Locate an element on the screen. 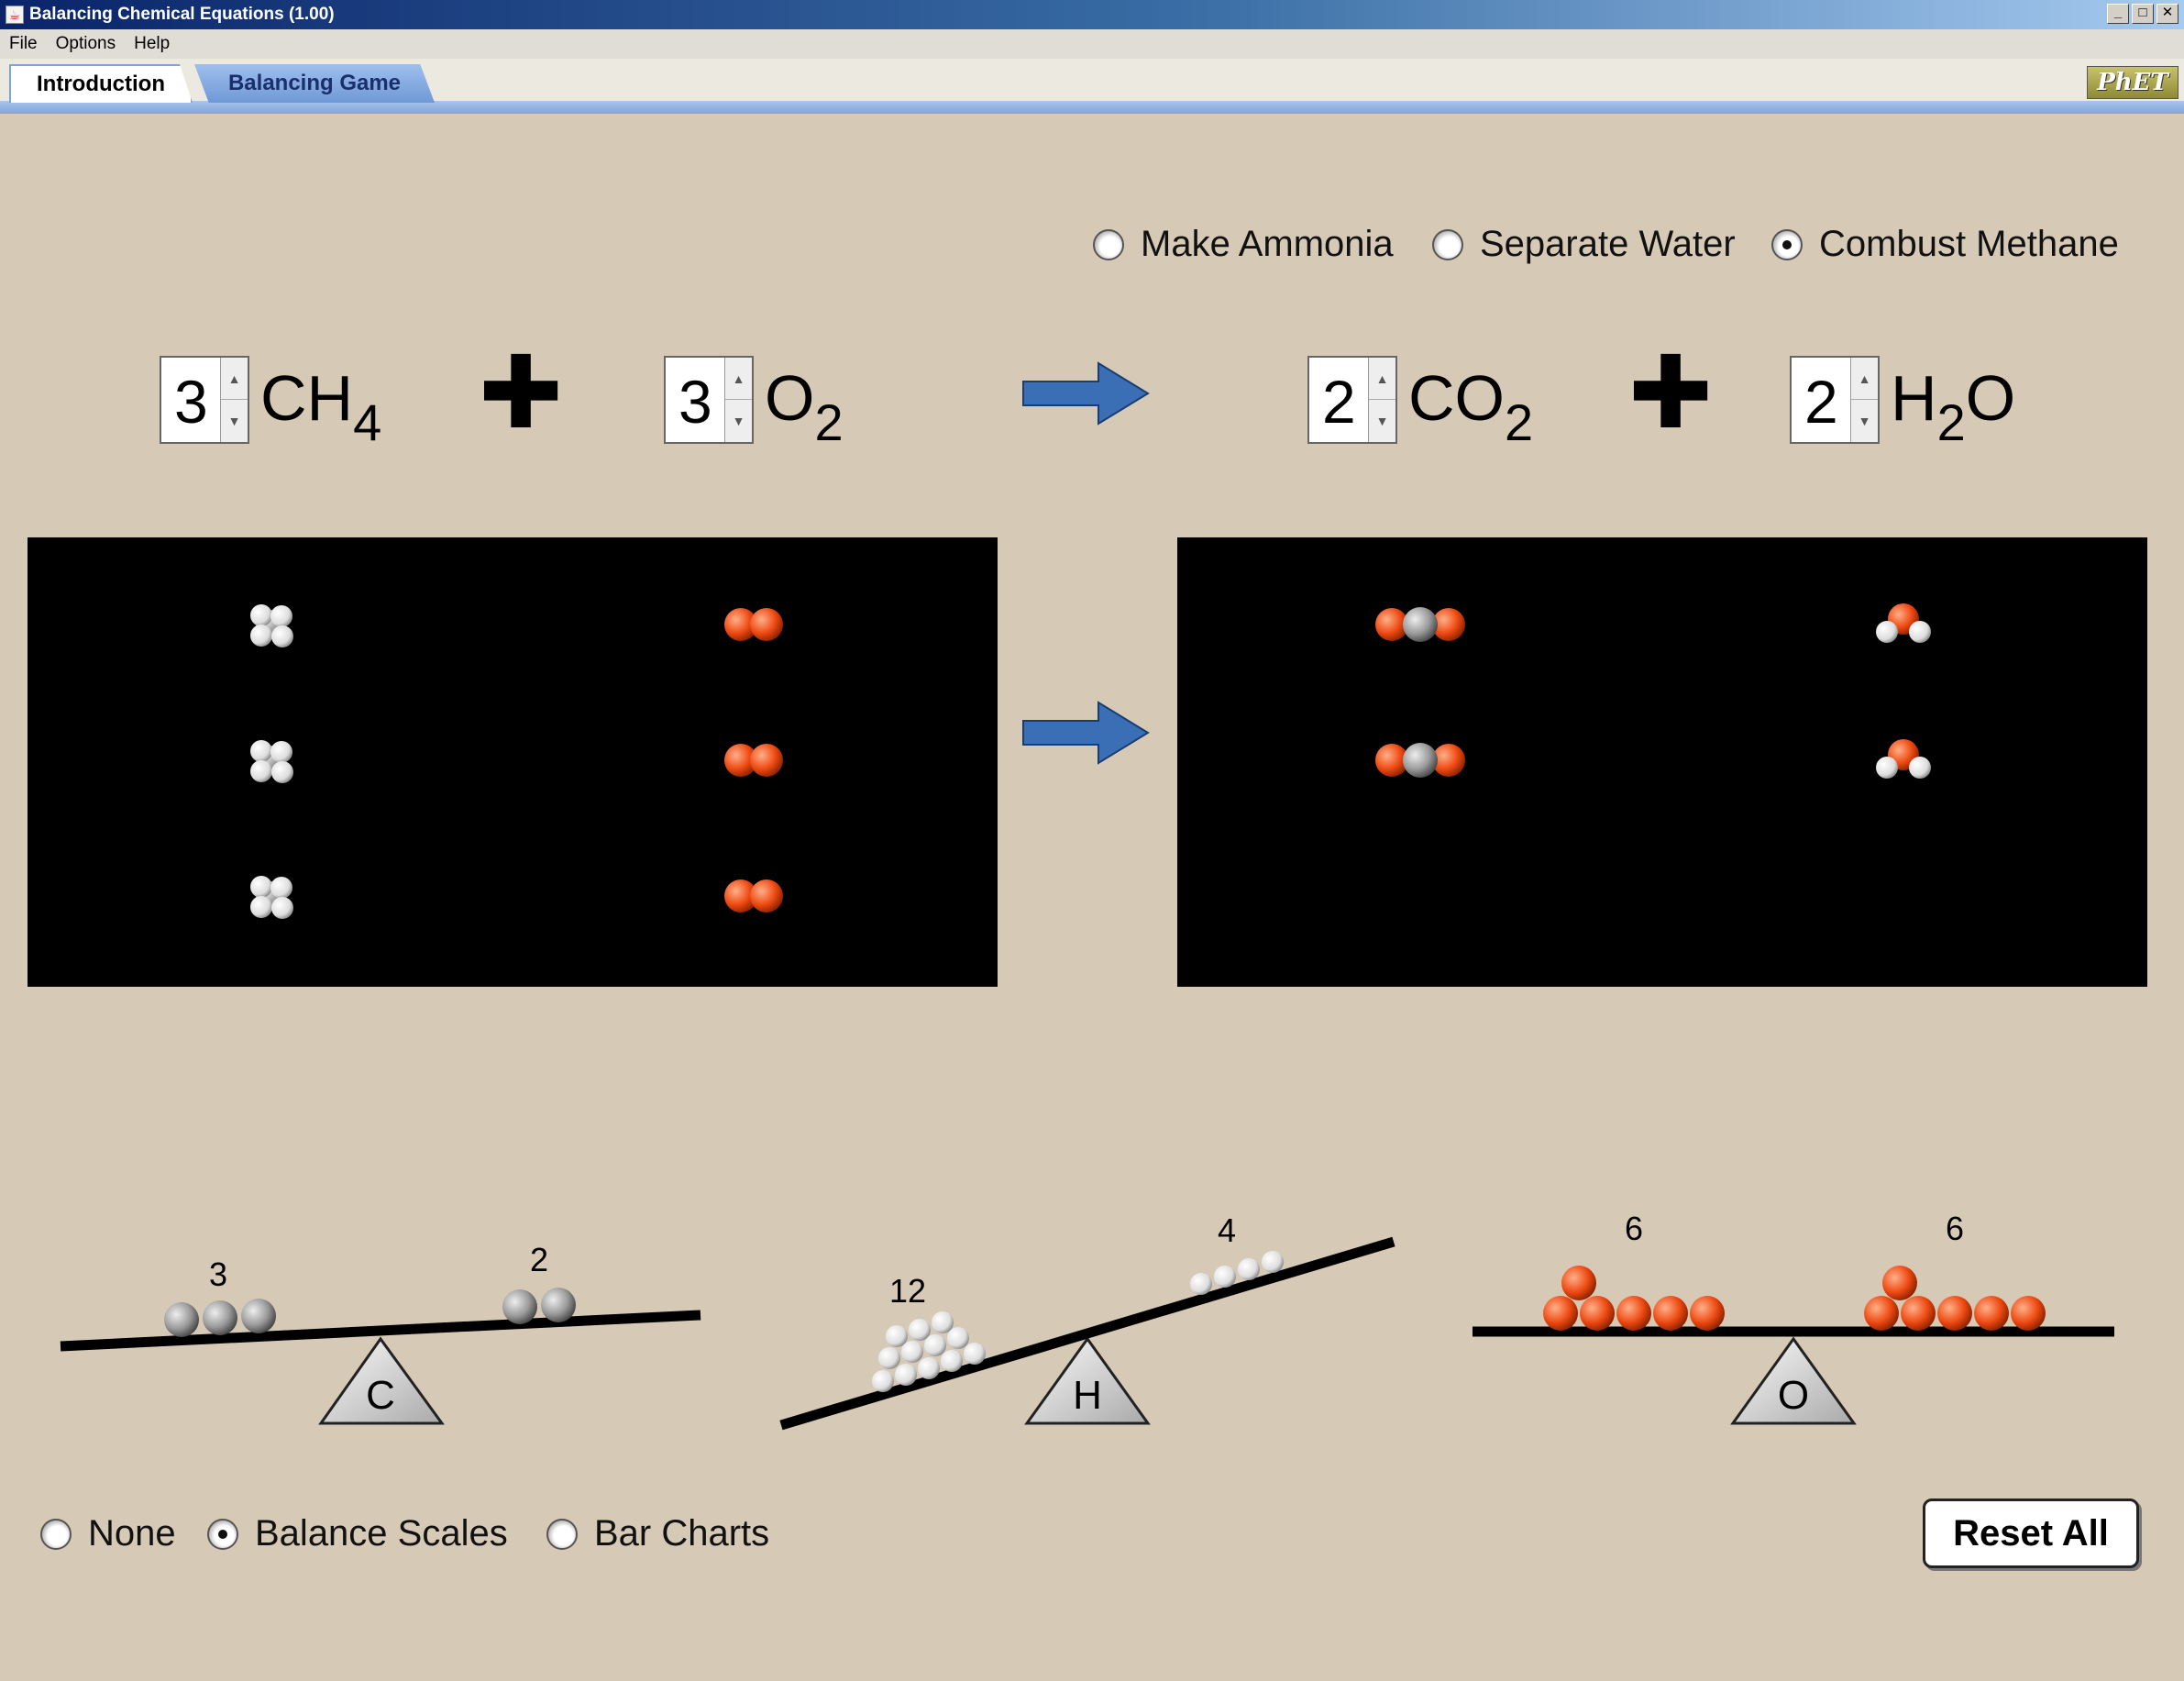 The image size is (2184, 1681). radio-view-none: None is located at coordinates (108, 1533).